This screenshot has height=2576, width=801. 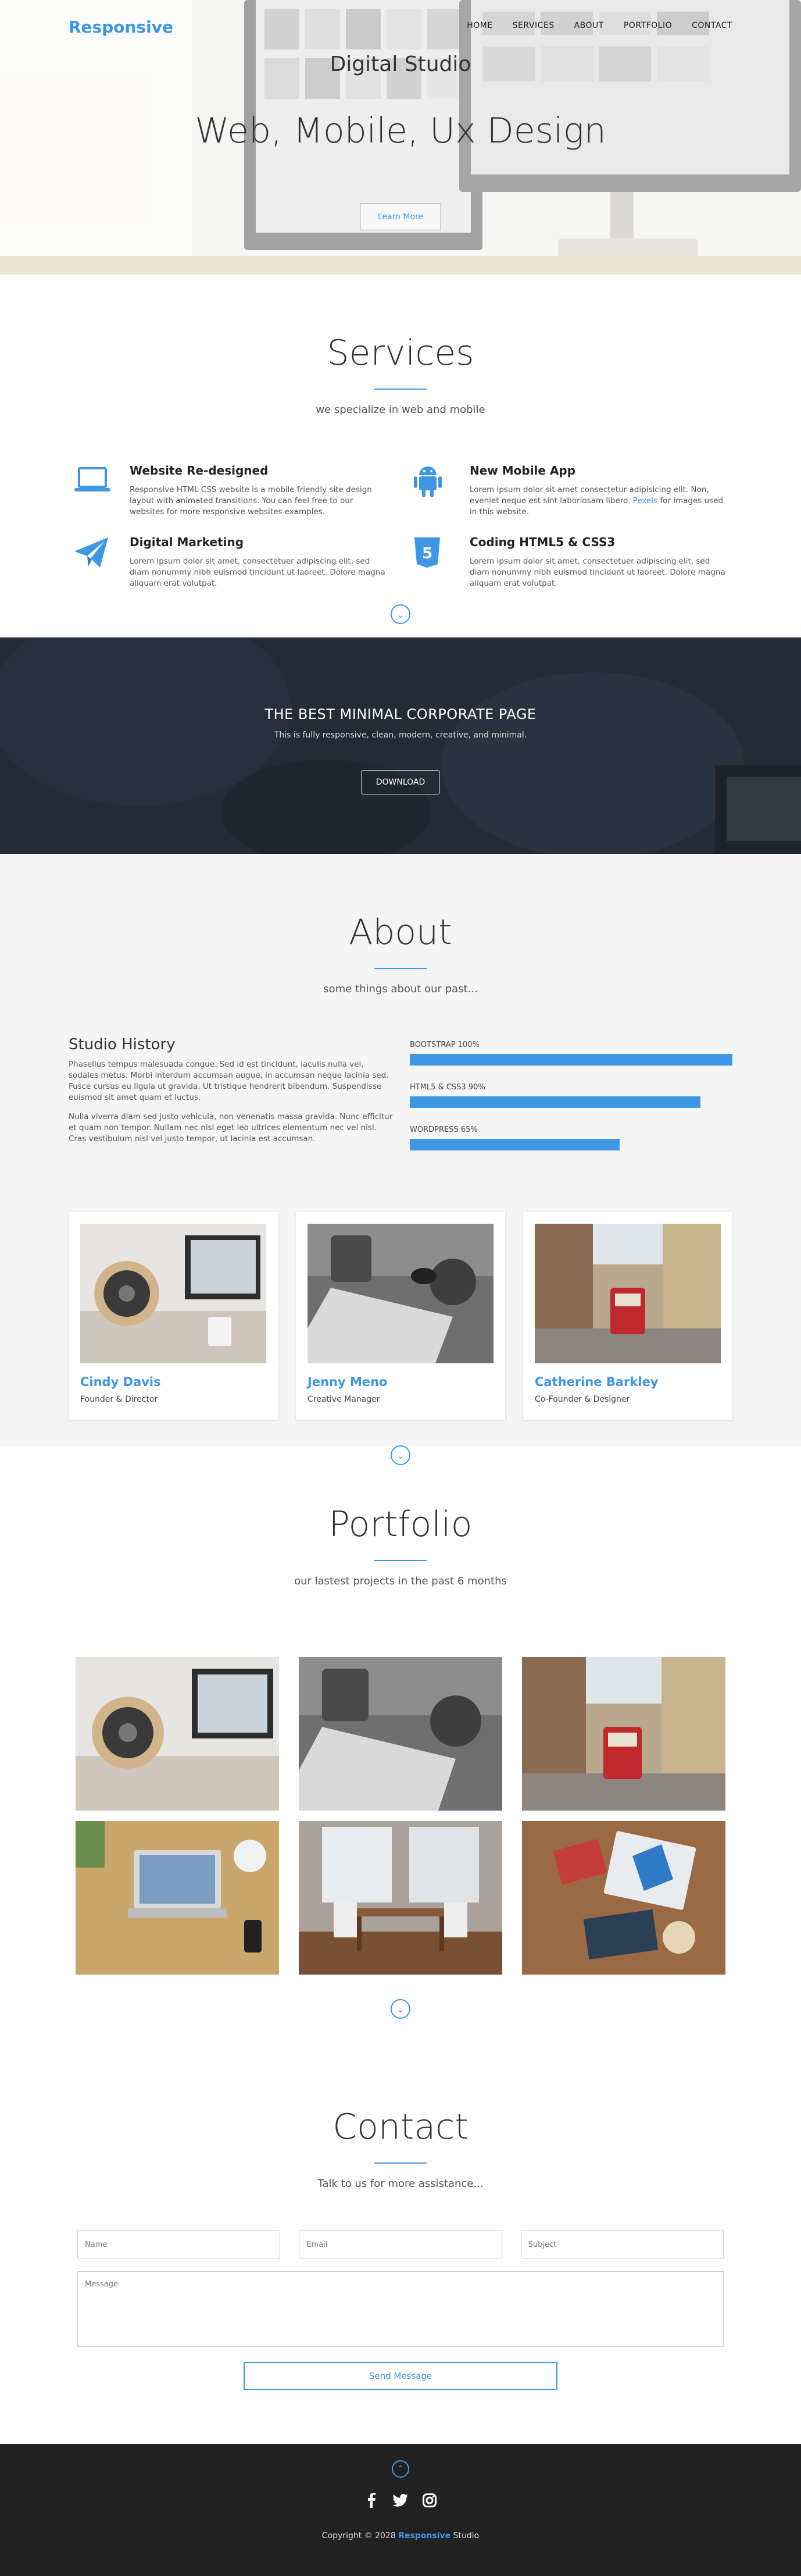 I want to click on social-links, so click(x=400, y=2500).